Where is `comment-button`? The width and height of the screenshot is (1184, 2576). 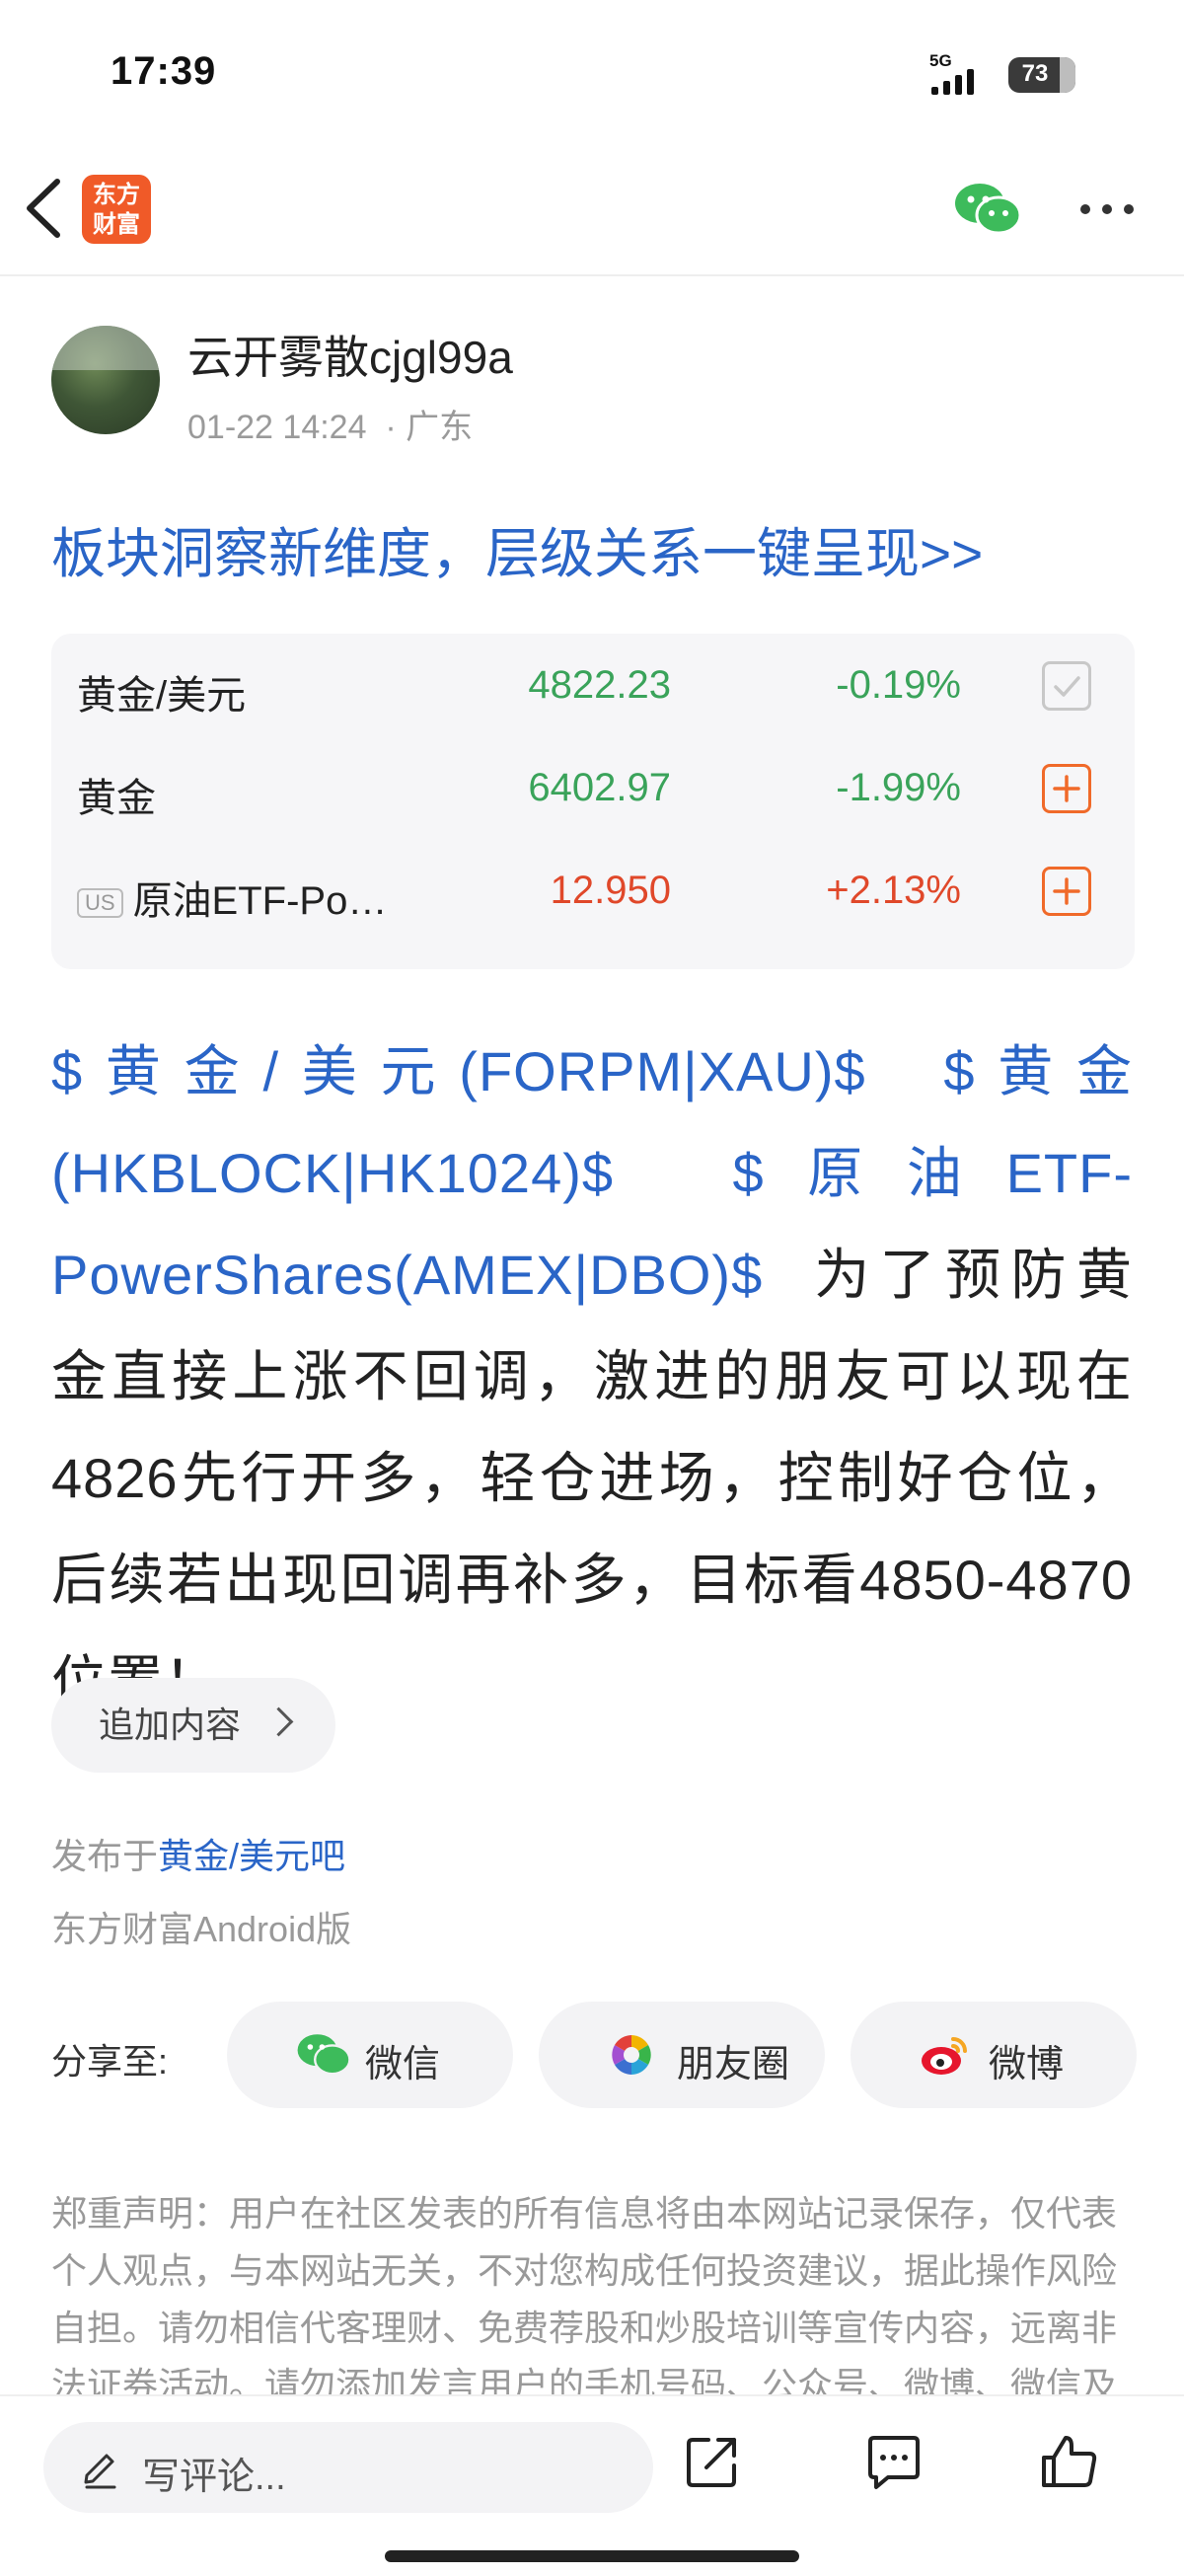
comment-button is located at coordinates (894, 2464).